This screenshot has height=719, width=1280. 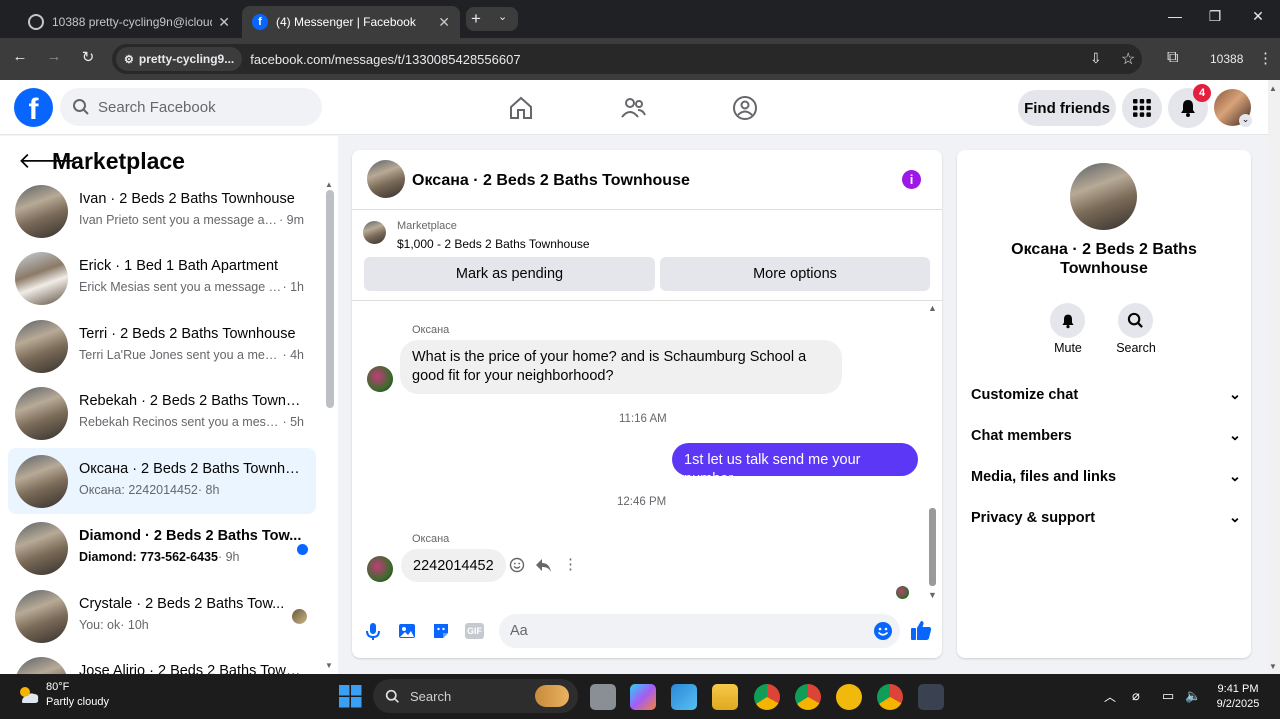 What do you see at coordinates (1106, 518) in the screenshot?
I see `menu-privacy-support: Privacy & support ⌄` at bounding box center [1106, 518].